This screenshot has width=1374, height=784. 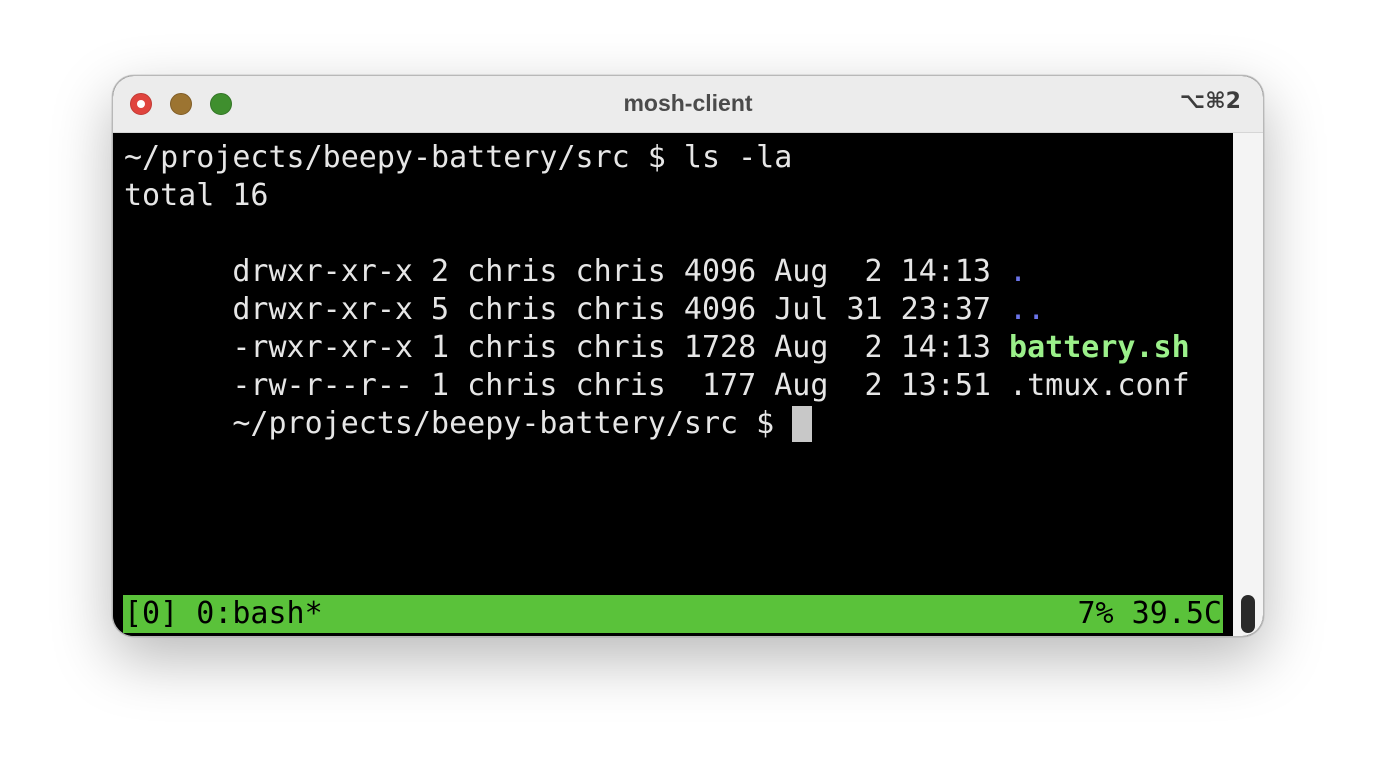 I want to click on file-name: .tmux.conf, so click(x=1099, y=385).